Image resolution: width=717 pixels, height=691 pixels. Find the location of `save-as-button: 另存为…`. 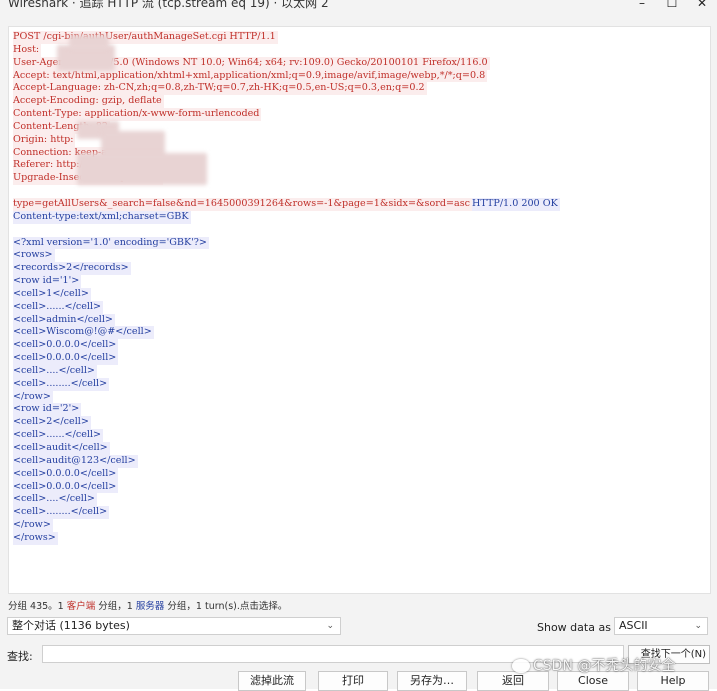

save-as-button: 另存为… is located at coordinates (432, 681).